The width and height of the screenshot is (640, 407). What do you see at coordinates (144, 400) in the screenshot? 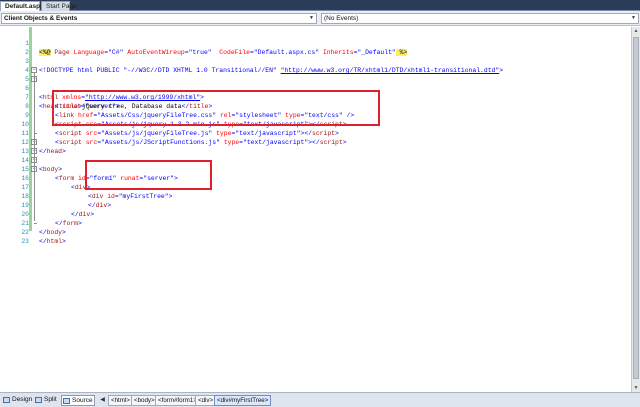
I see `breadcrumb-body: <body>` at bounding box center [144, 400].